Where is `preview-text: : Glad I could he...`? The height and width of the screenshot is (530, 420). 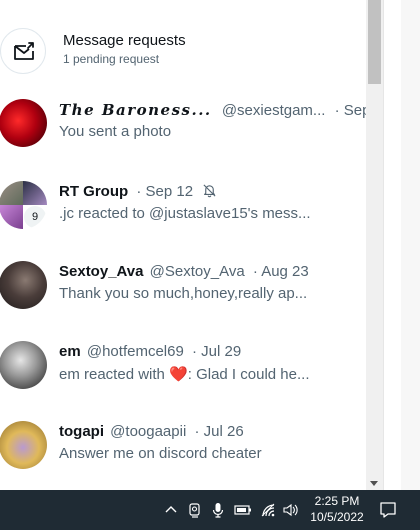 preview-text: : Glad I could he... is located at coordinates (248, 374).